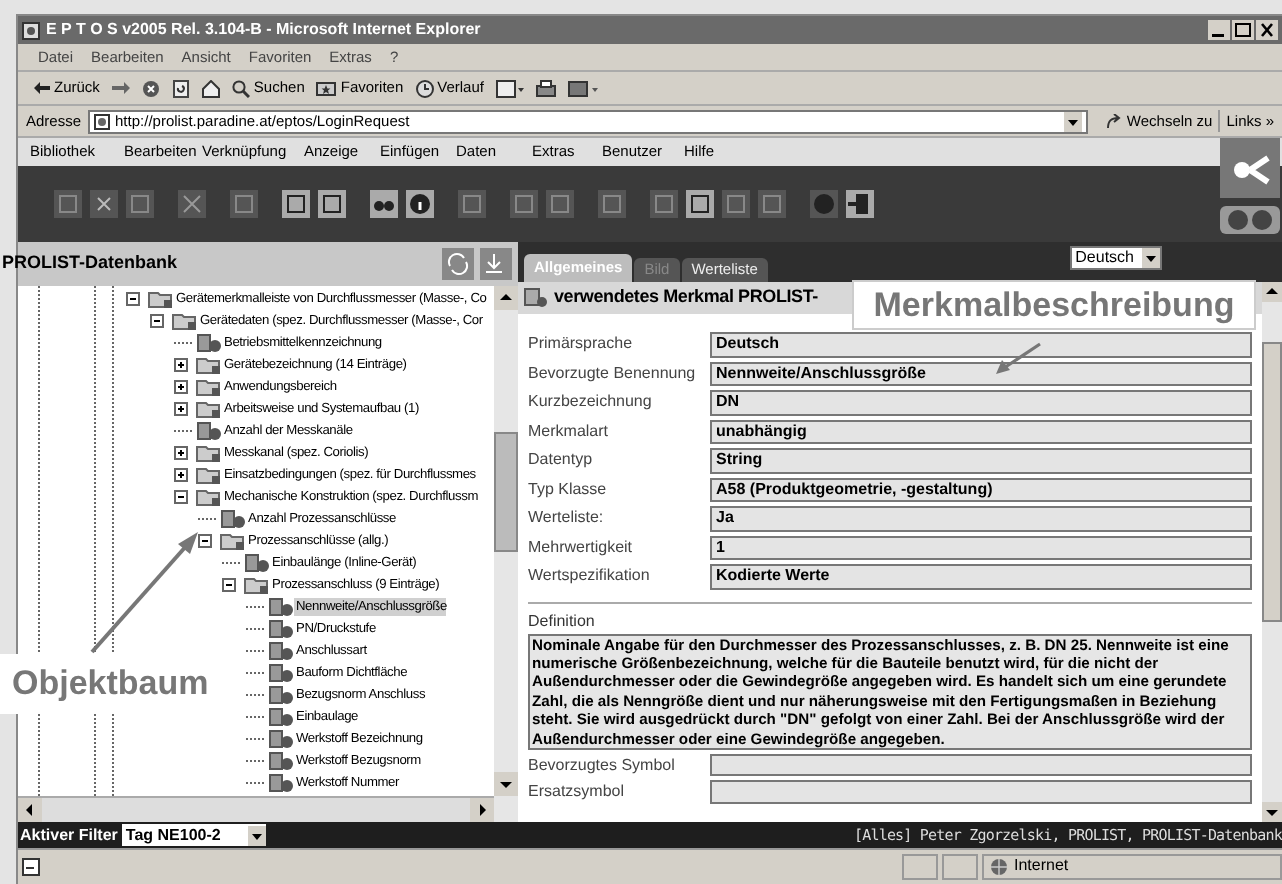 The image size is (1282, 884). I want to click on go-arrow-icon, so click(1114, 121).